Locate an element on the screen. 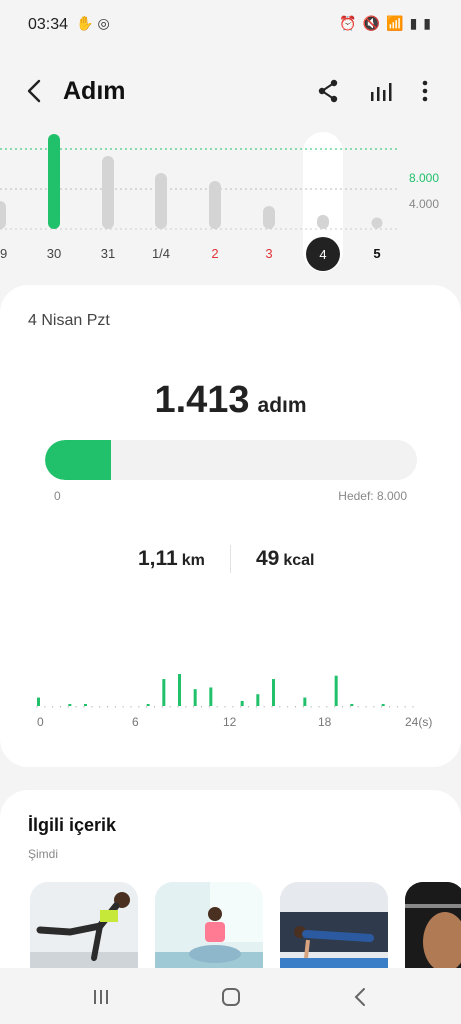 The height and width of the screenshot is (1024, 461). selected-date: 4 Nisan Pzt is located at coordinates (69, 320).